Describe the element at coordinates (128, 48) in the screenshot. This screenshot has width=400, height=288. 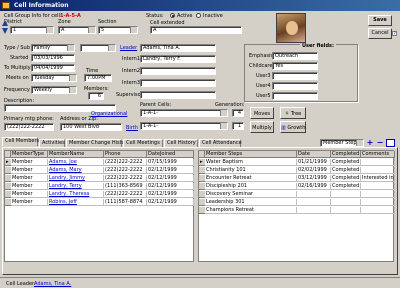
I see `leader-link: Leader` at that location.